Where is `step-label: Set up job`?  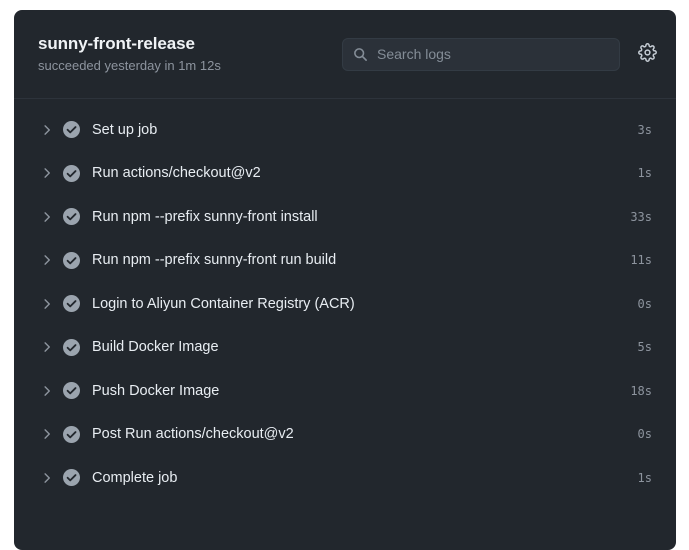
step-label: Set up job is located at coordinates (125, 129).